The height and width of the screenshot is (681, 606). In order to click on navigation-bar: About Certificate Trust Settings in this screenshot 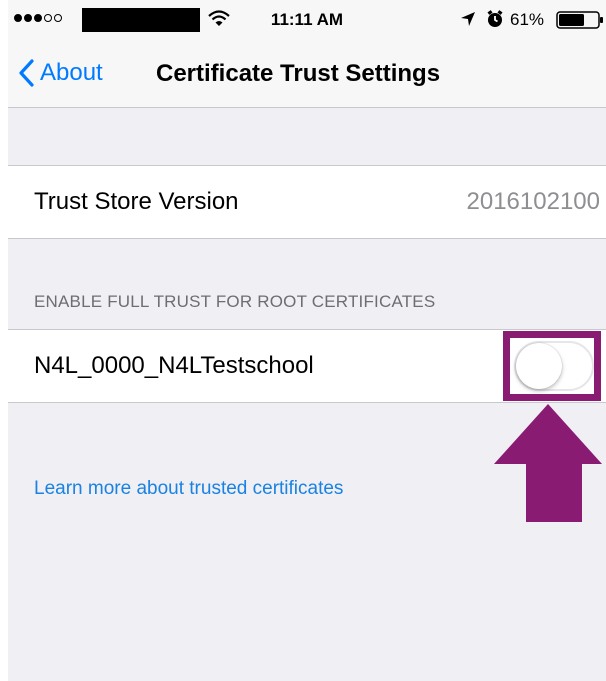, I will do `click(307, 74)`.